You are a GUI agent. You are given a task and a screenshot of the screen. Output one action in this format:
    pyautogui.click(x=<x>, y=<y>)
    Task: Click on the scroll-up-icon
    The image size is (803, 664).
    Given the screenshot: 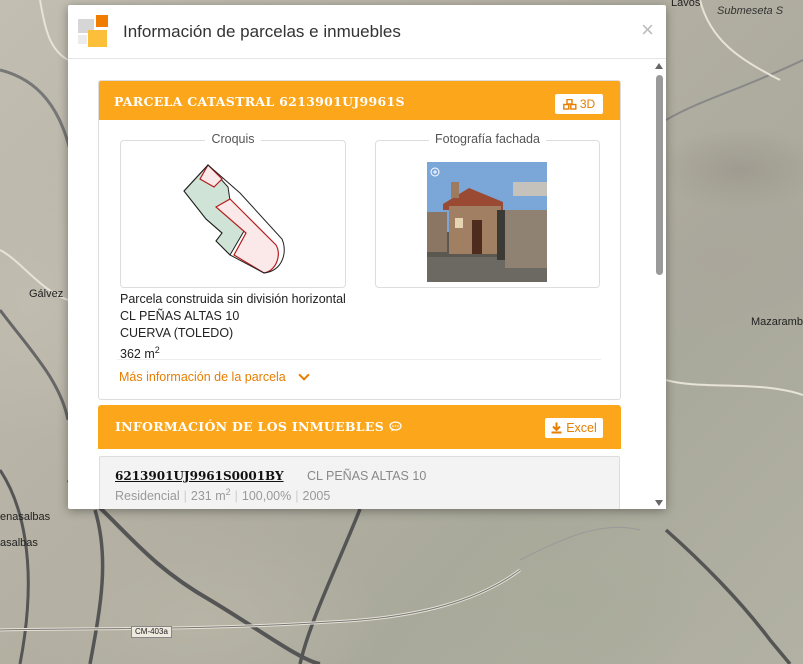 What is the action you would take?
    pyautogui.click(x=659, y=66)
    